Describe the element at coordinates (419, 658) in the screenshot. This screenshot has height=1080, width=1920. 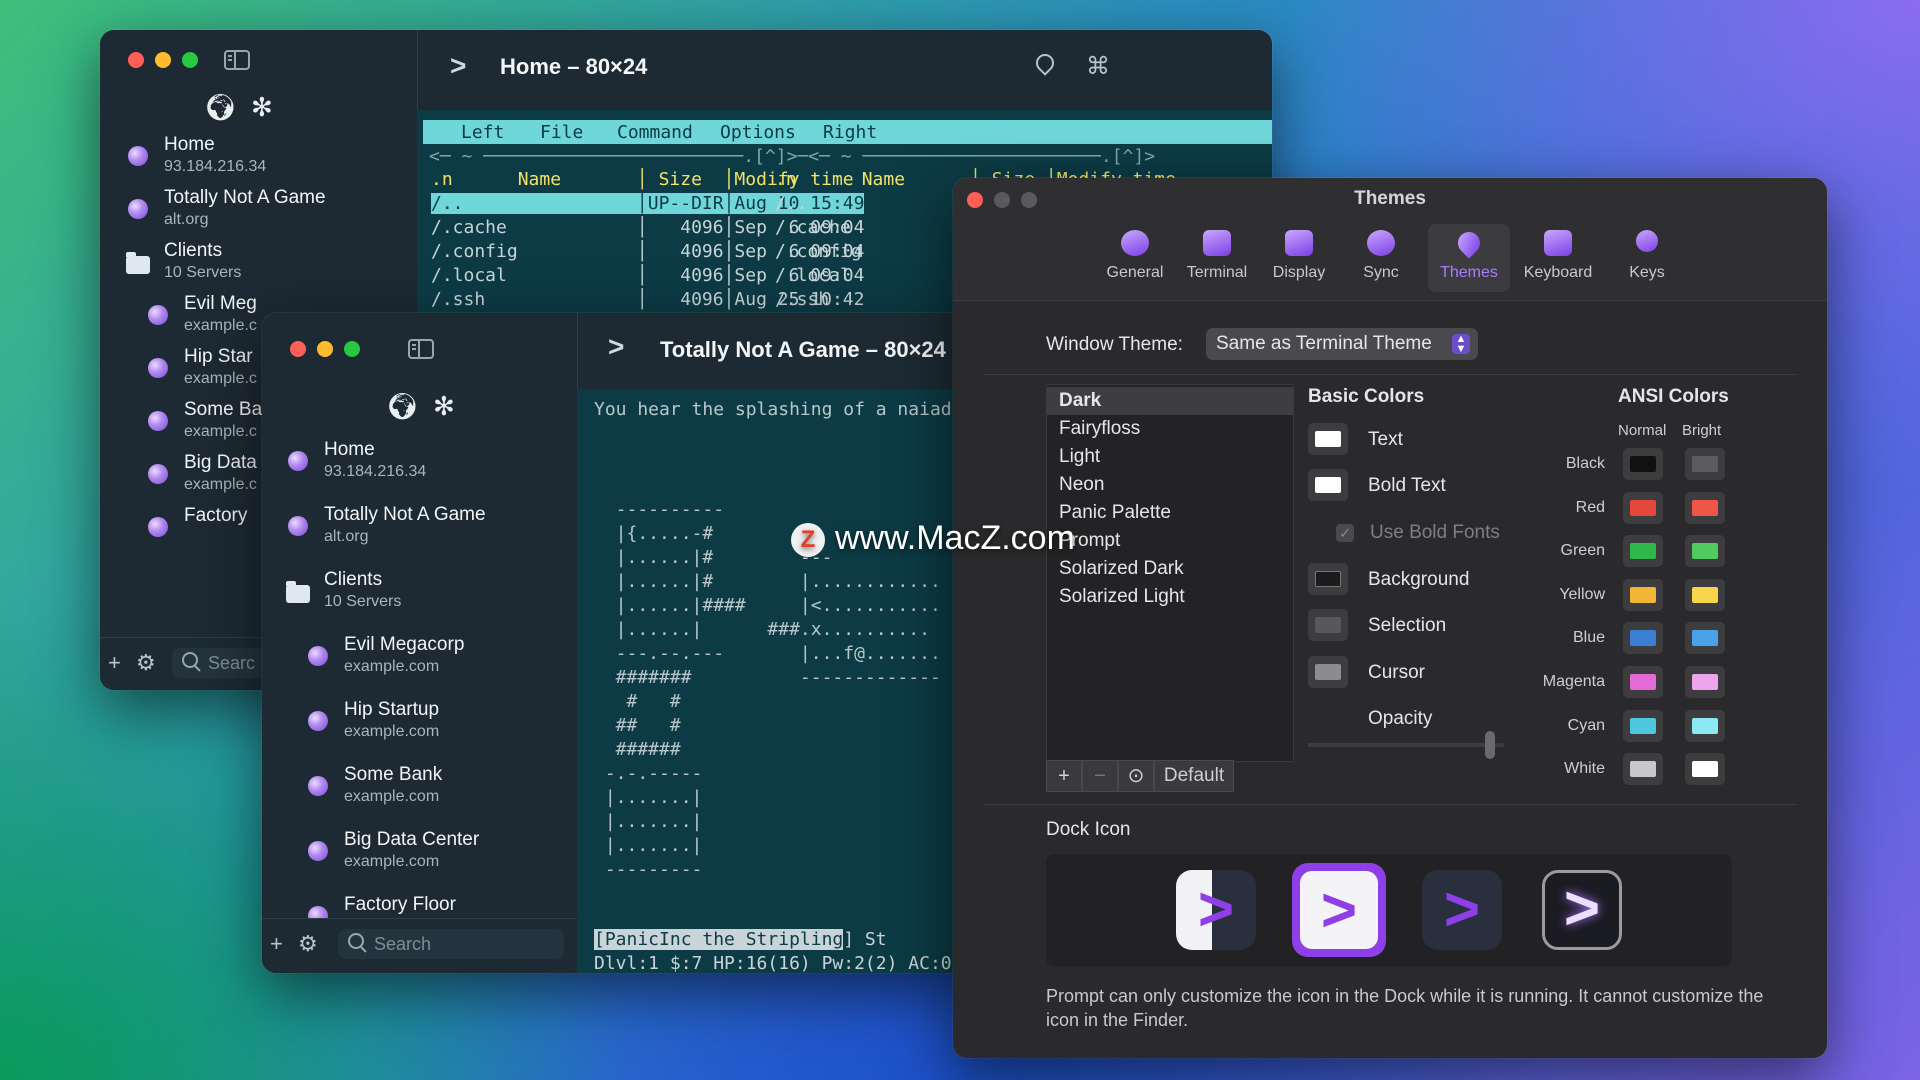
I see `sidebar-server-evil: Evil Megacorp example.com` at that location.